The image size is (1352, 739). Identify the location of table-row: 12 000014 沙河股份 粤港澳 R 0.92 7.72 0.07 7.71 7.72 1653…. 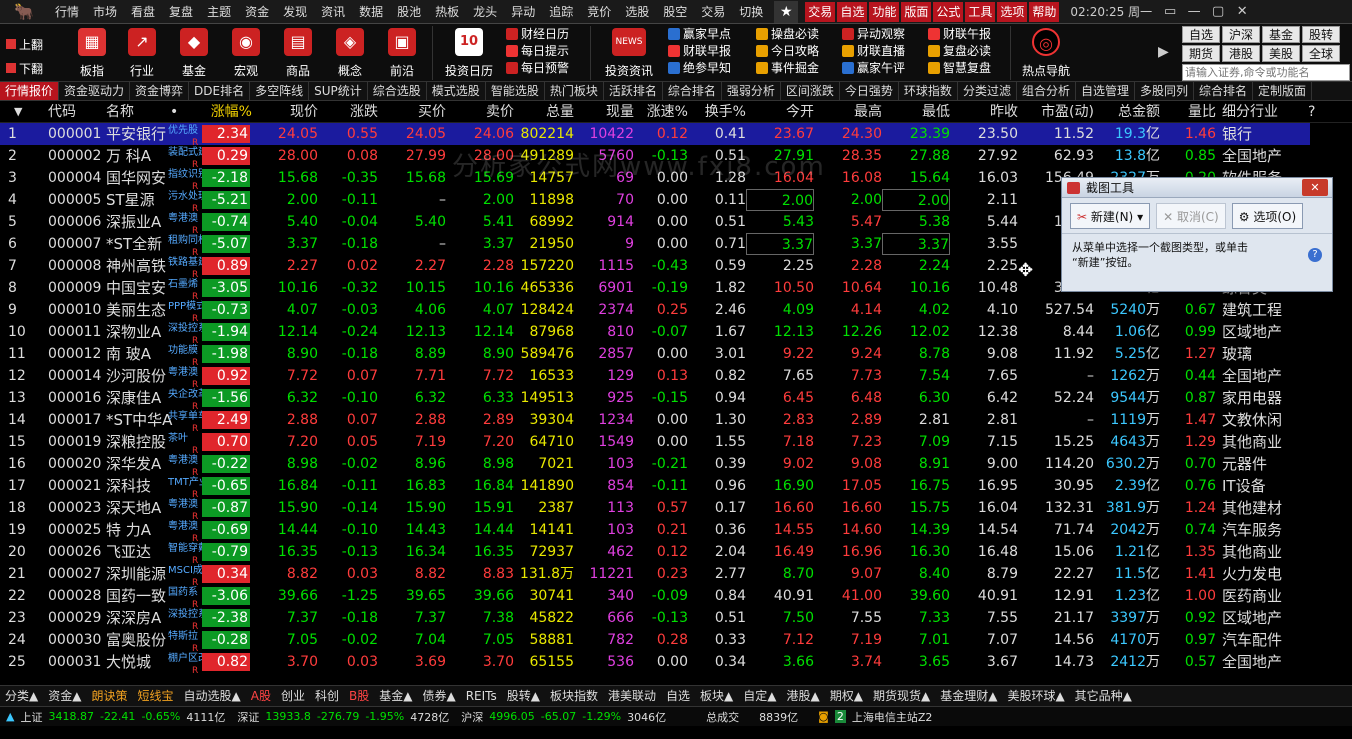
(655, 376).